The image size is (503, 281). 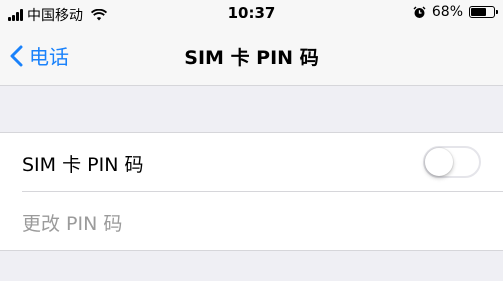 What do you see at coordinates (478, 12) in the screenshot?
I see `battery-level` at bounding box center [478, 12].